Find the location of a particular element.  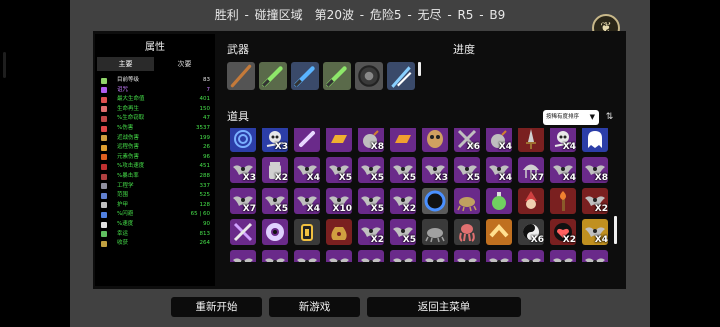

bat-icon: X8 is located at coordinates (595, 170).